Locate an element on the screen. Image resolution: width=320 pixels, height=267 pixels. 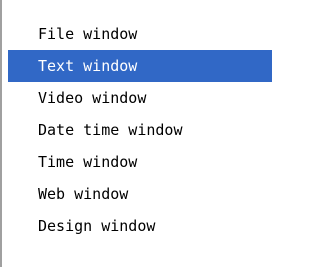
menu-item-text-window: Text window is located at coordinates (140, 66).